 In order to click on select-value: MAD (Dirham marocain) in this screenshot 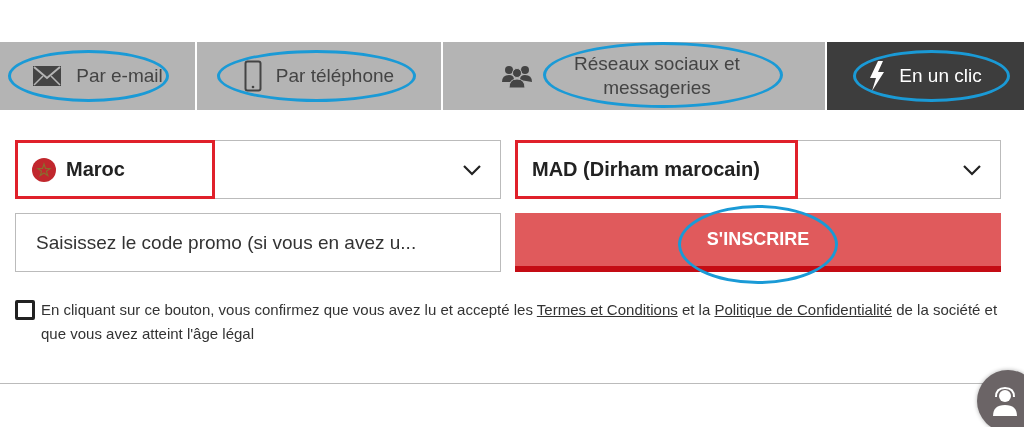, I will do `click(646, 169)`.